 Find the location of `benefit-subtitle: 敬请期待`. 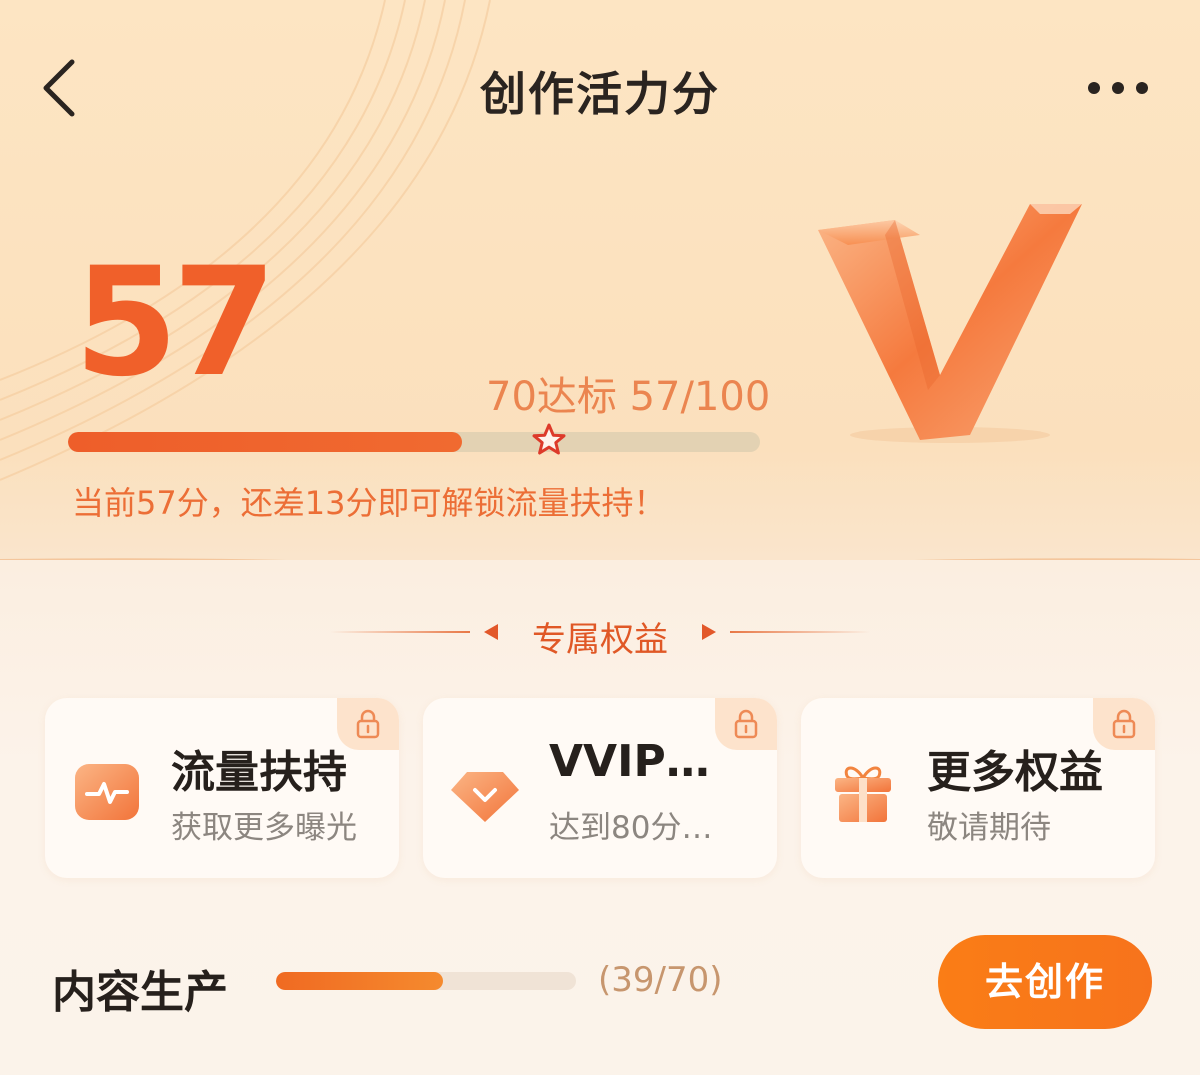

benefit-subtitle: 敬请期待 is located at coordinates (989, 828).